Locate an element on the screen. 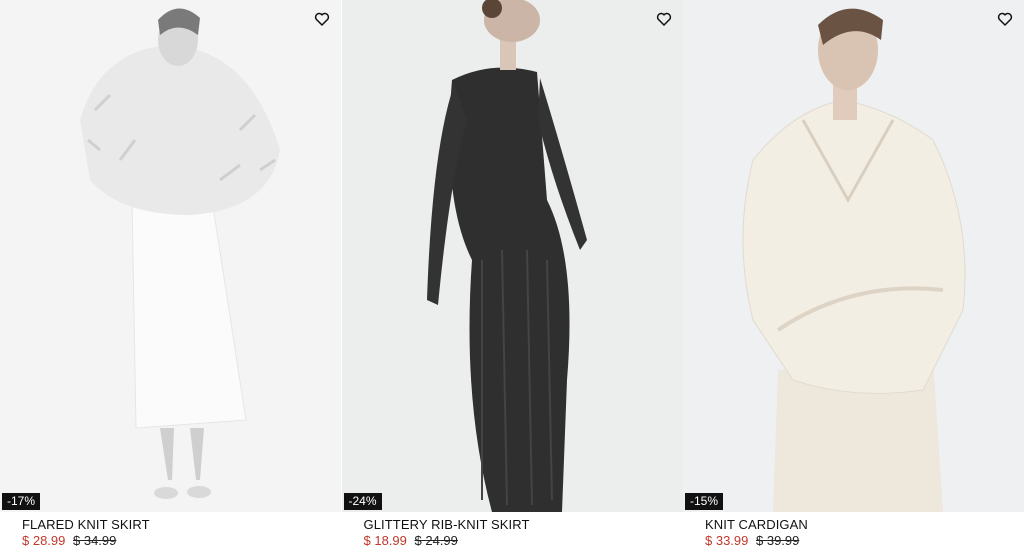  sale-price: $ 18.99 is located at coordinates (385, 540).